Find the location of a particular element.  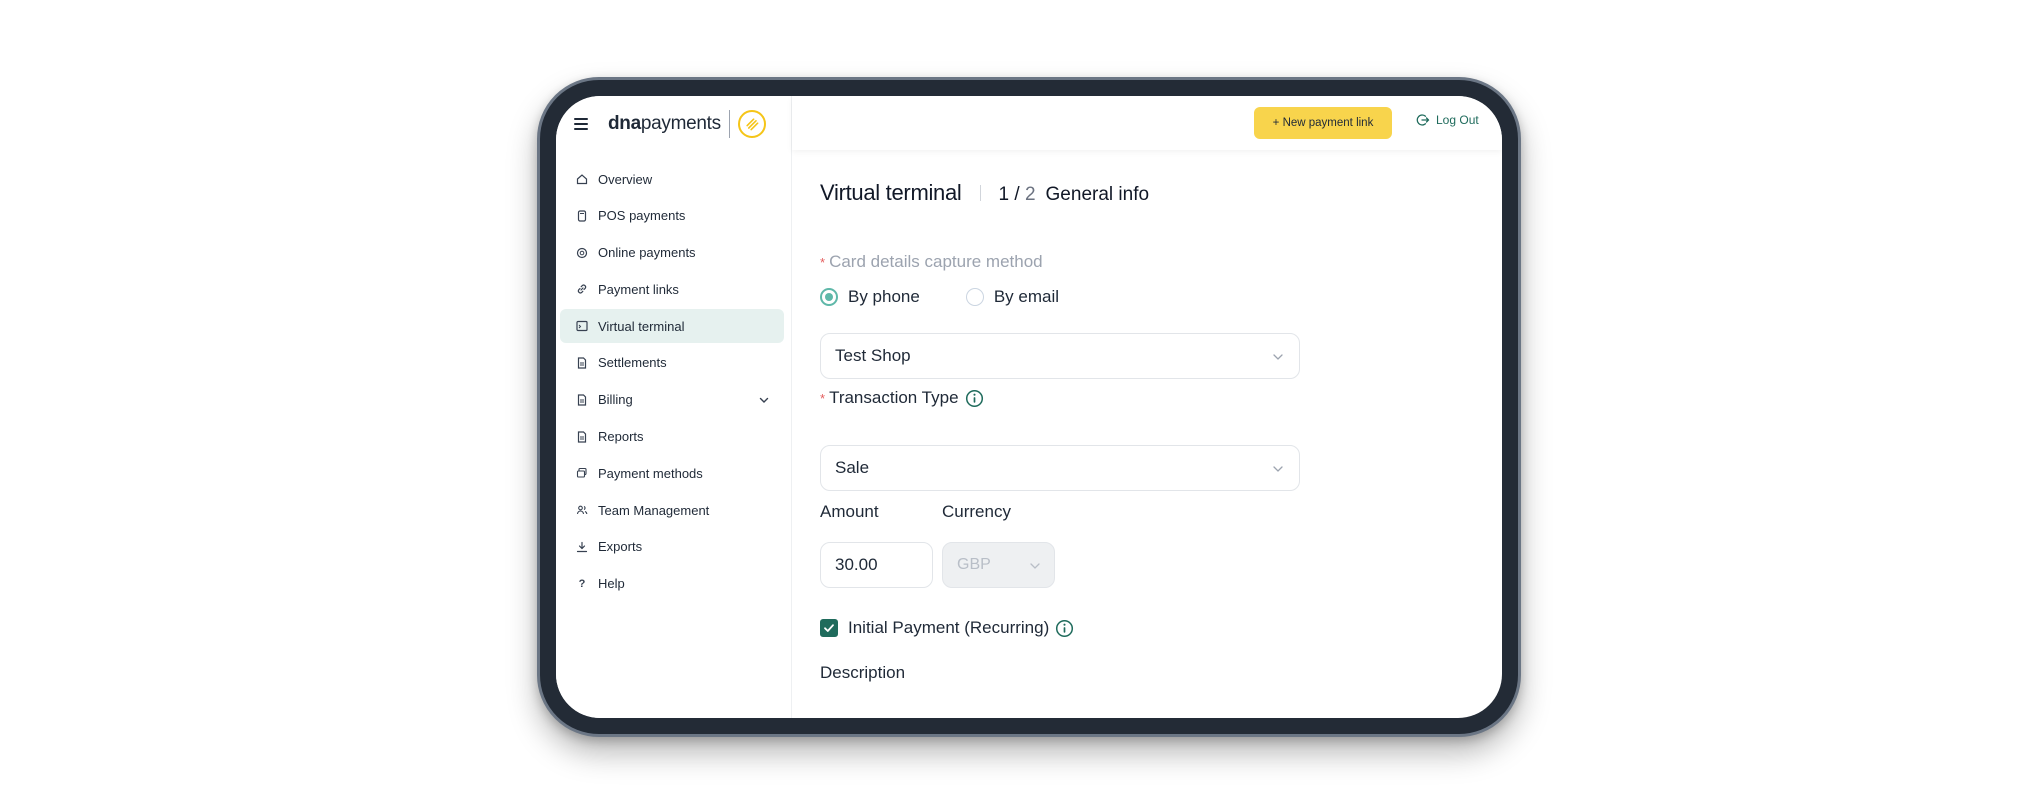

transaction-type-label: * Transaction Type is located at coordinates (902, 398).